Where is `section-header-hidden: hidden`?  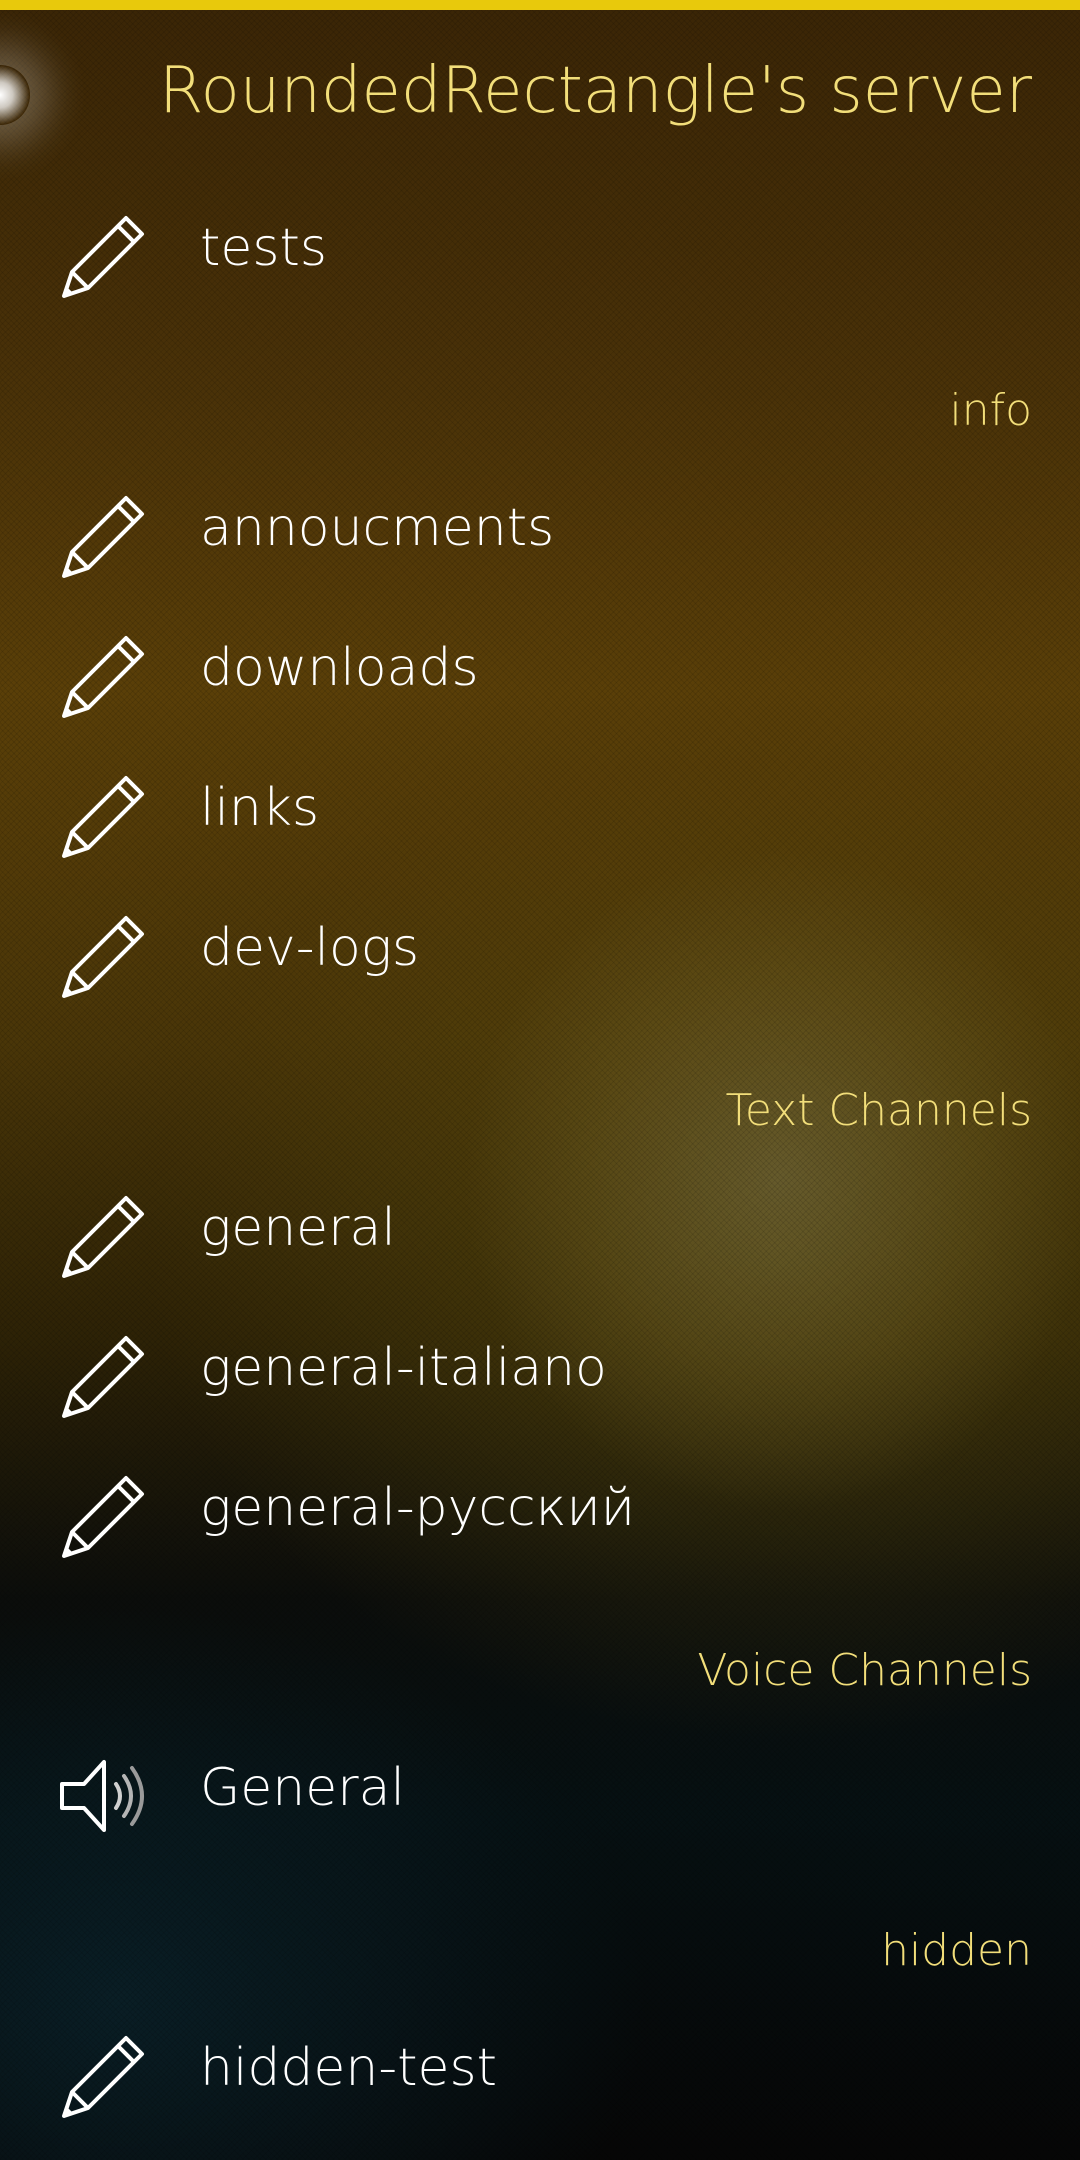 section-header-hidden: hidden is located at coordinates (956, 1950).